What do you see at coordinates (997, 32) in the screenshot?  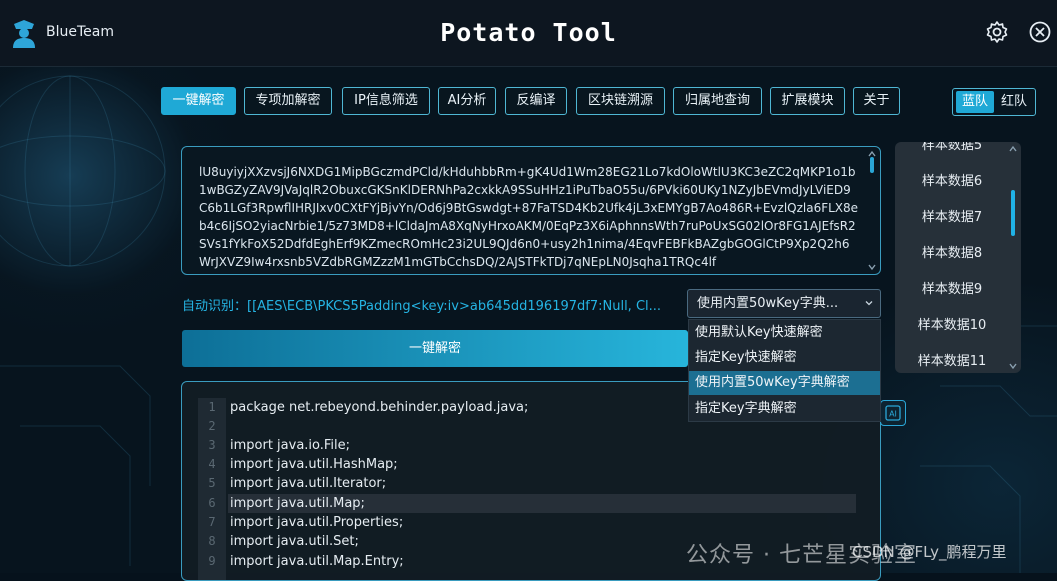 I see `gear-icon` at bounding box center [997, 32].